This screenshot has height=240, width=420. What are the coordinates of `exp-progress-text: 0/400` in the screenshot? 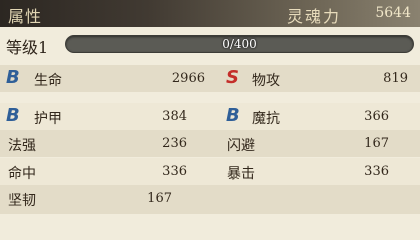 It's located at (239, 44).